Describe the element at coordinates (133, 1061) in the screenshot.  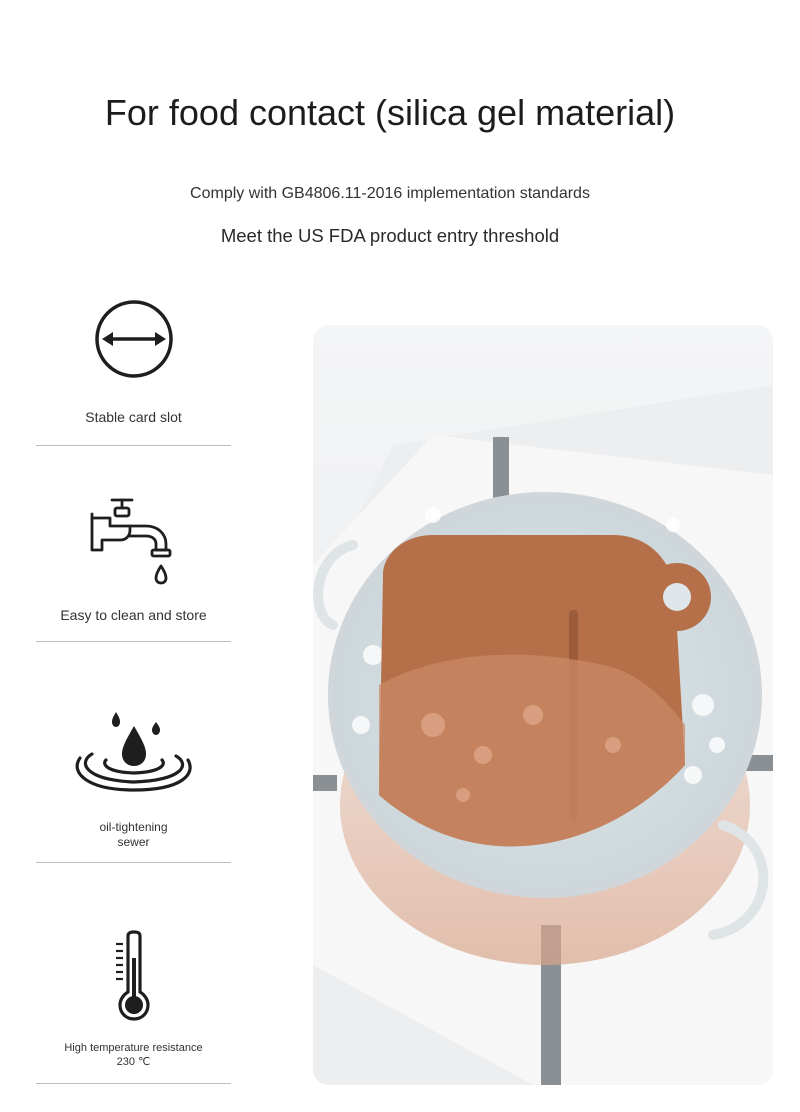
I see `feature-label-line: 230 ℃` at that location.